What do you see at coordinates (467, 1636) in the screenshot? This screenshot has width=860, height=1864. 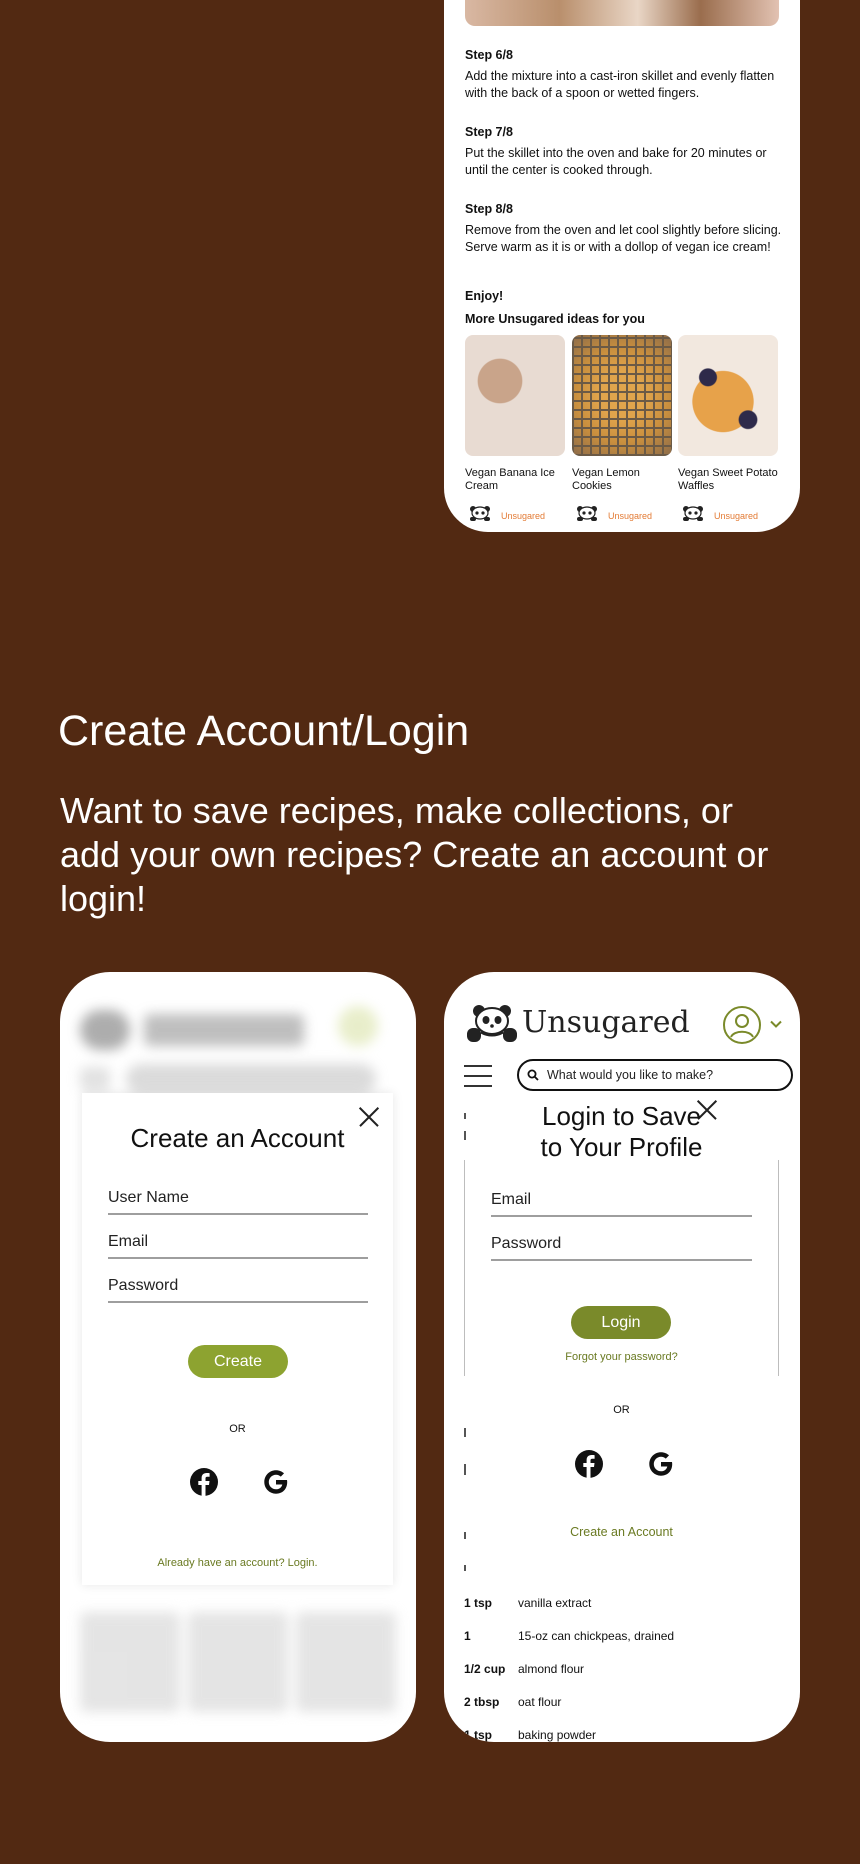 I see `ingredient-qty: 1` at bounding box center [467, 1636].